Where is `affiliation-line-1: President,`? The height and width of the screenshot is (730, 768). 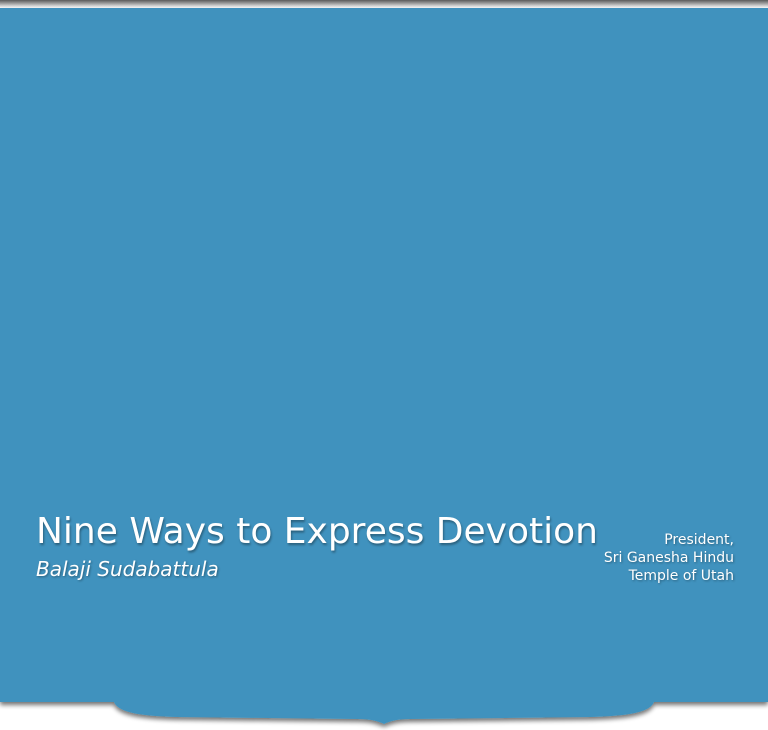 affiliation-line-1: President, is located at coordinates (699, 540).